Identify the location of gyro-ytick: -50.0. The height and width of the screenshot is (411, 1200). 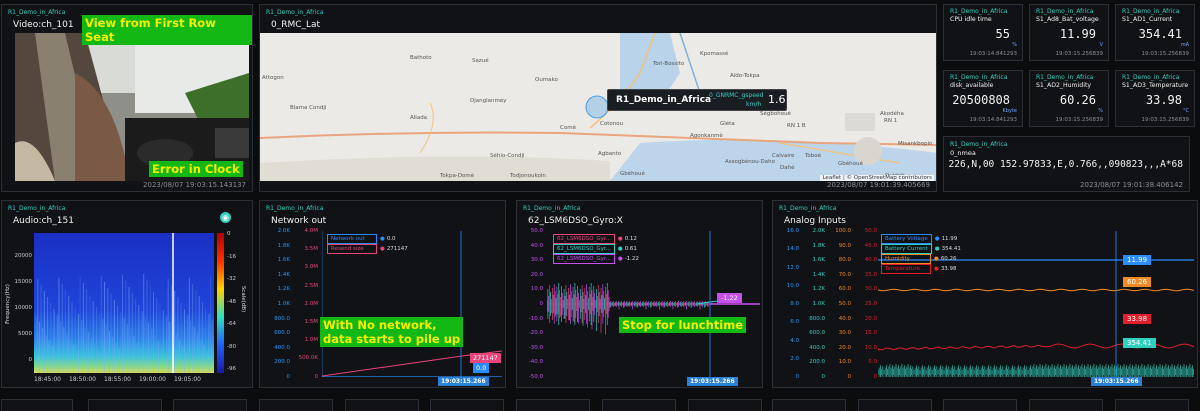
(535, 377).